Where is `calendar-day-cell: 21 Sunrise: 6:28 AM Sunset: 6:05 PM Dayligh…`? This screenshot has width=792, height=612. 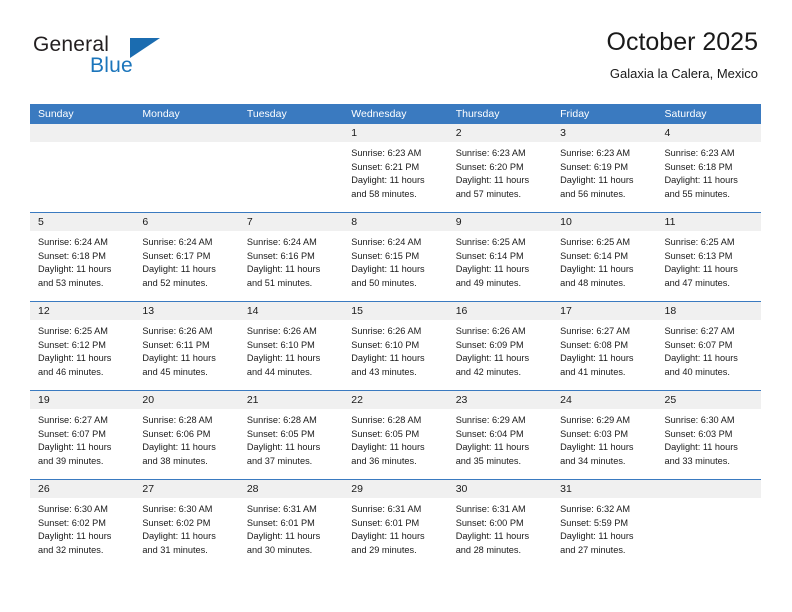 calendar-day-cell: 21 Sunrise: 6:28 AM Sunset: 6:05 PM Dayligh… is located at coordinates (291, 435).